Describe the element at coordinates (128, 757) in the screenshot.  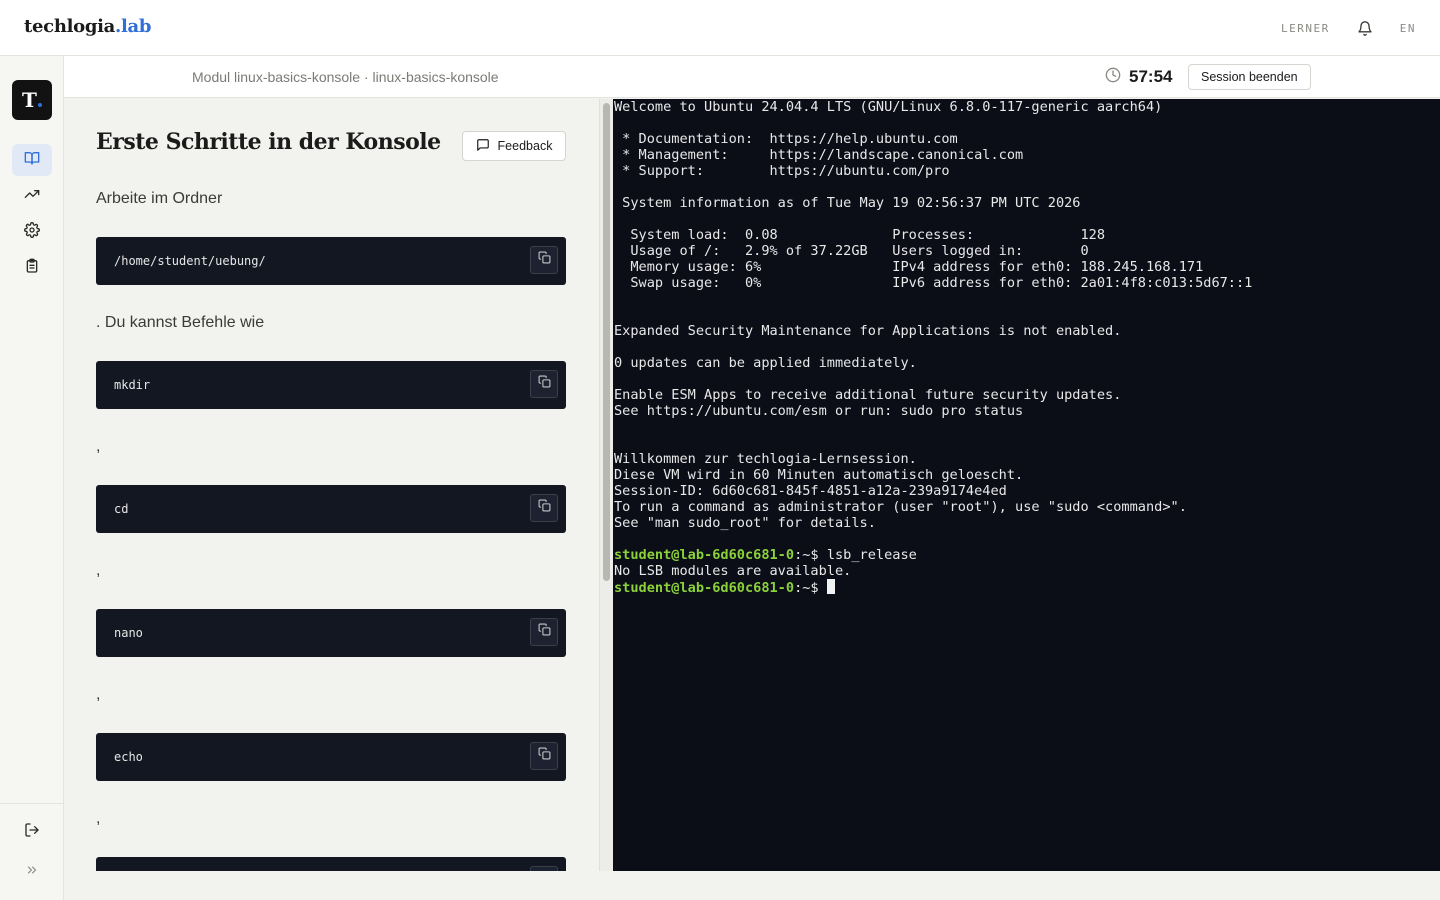
I see `code-text: echo` at that location.